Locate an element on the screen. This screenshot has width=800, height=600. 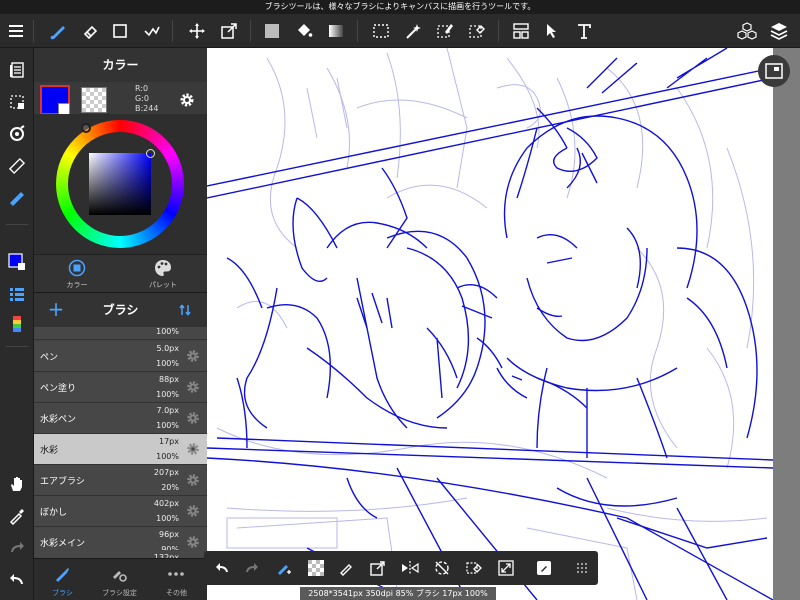
tab-brush-settings: ブラシ設定 is located at coordinates (119, 579).